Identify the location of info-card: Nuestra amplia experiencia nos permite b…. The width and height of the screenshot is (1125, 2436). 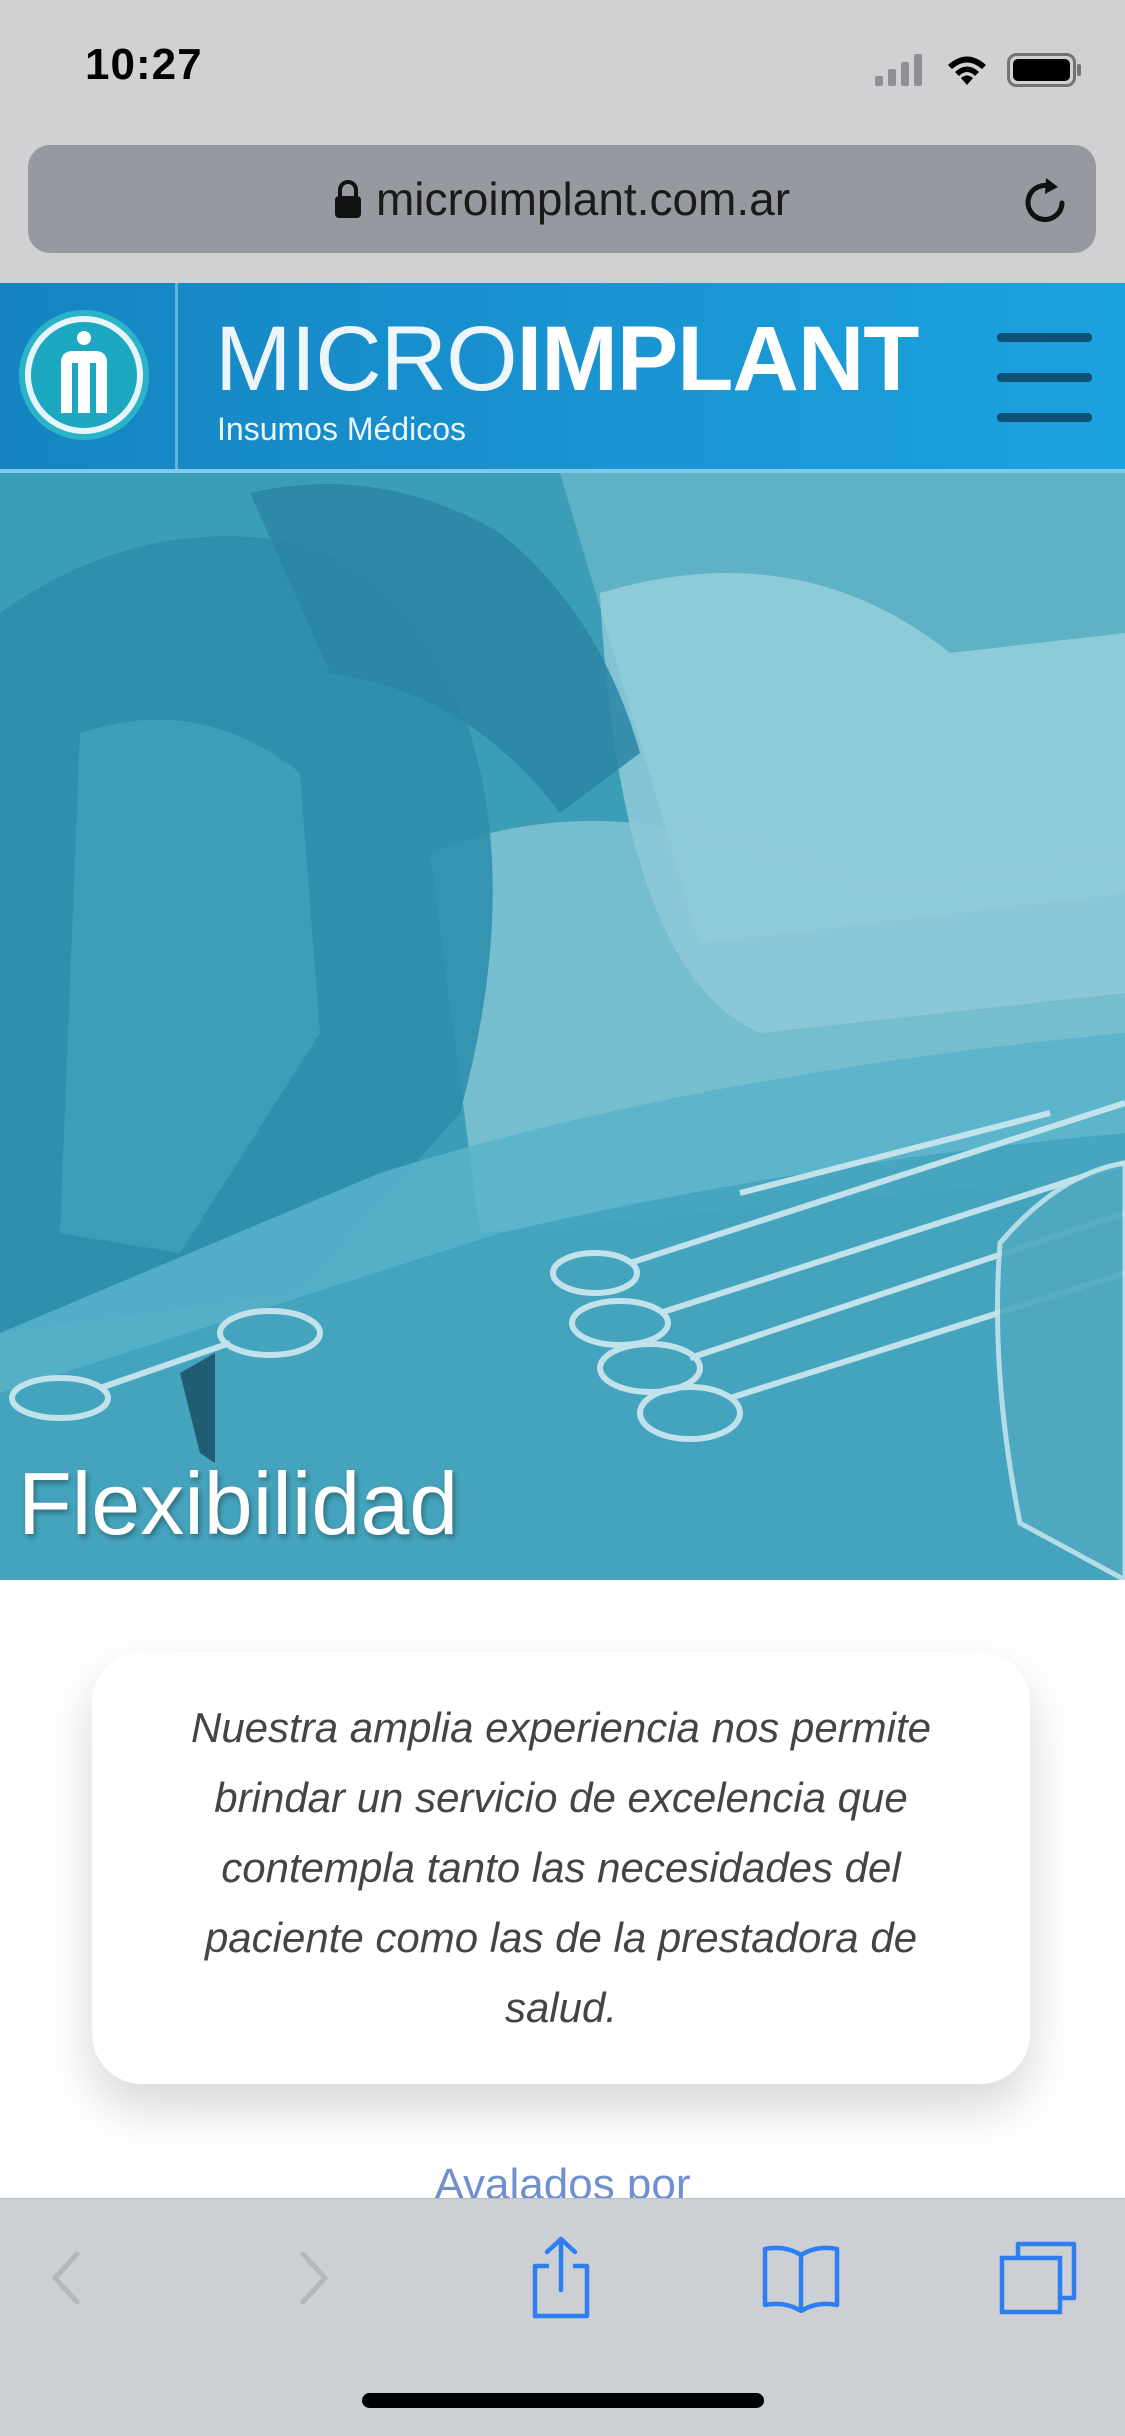
(561, 1868).